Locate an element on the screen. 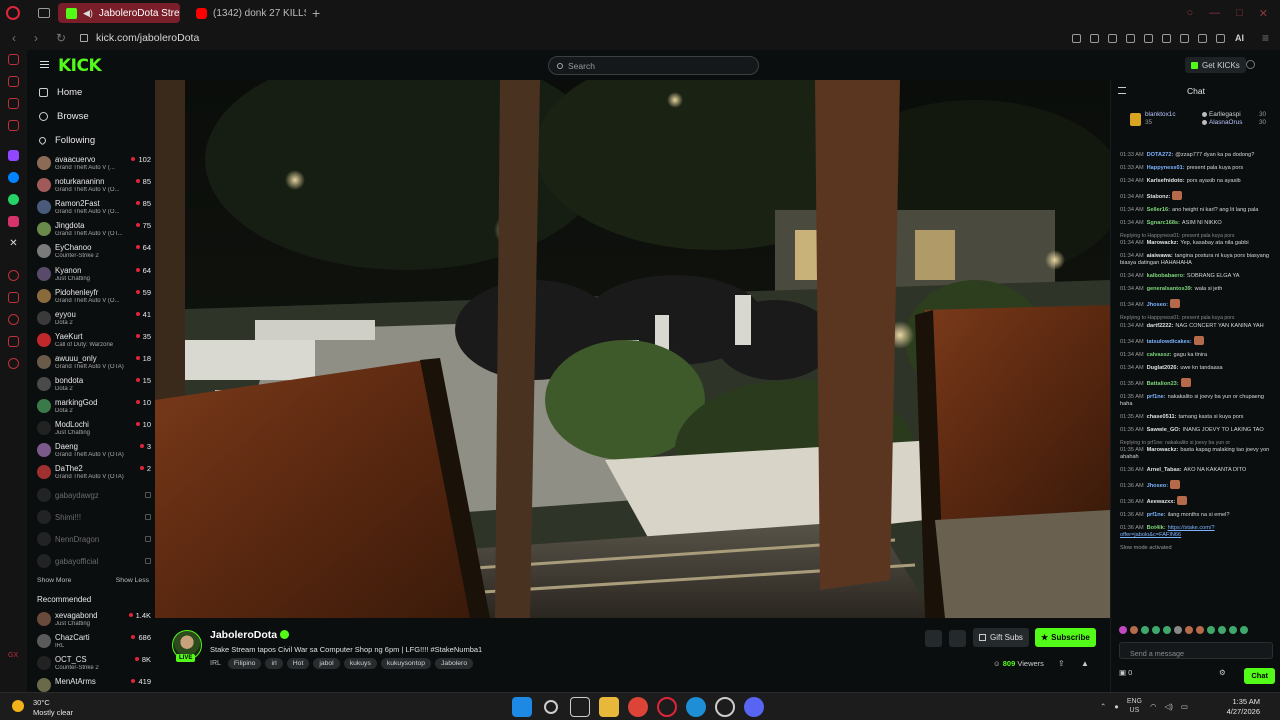 This screenshot has height=720, width=1280. search-tabs-icon: ○ is located at coordinates (1189, 13).